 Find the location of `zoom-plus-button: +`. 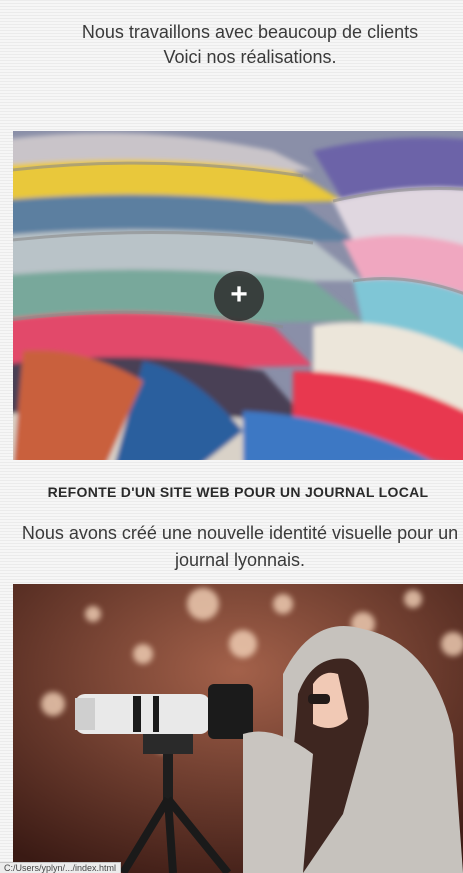

zoom-plus-button: + is located at coordinates (239, 296).